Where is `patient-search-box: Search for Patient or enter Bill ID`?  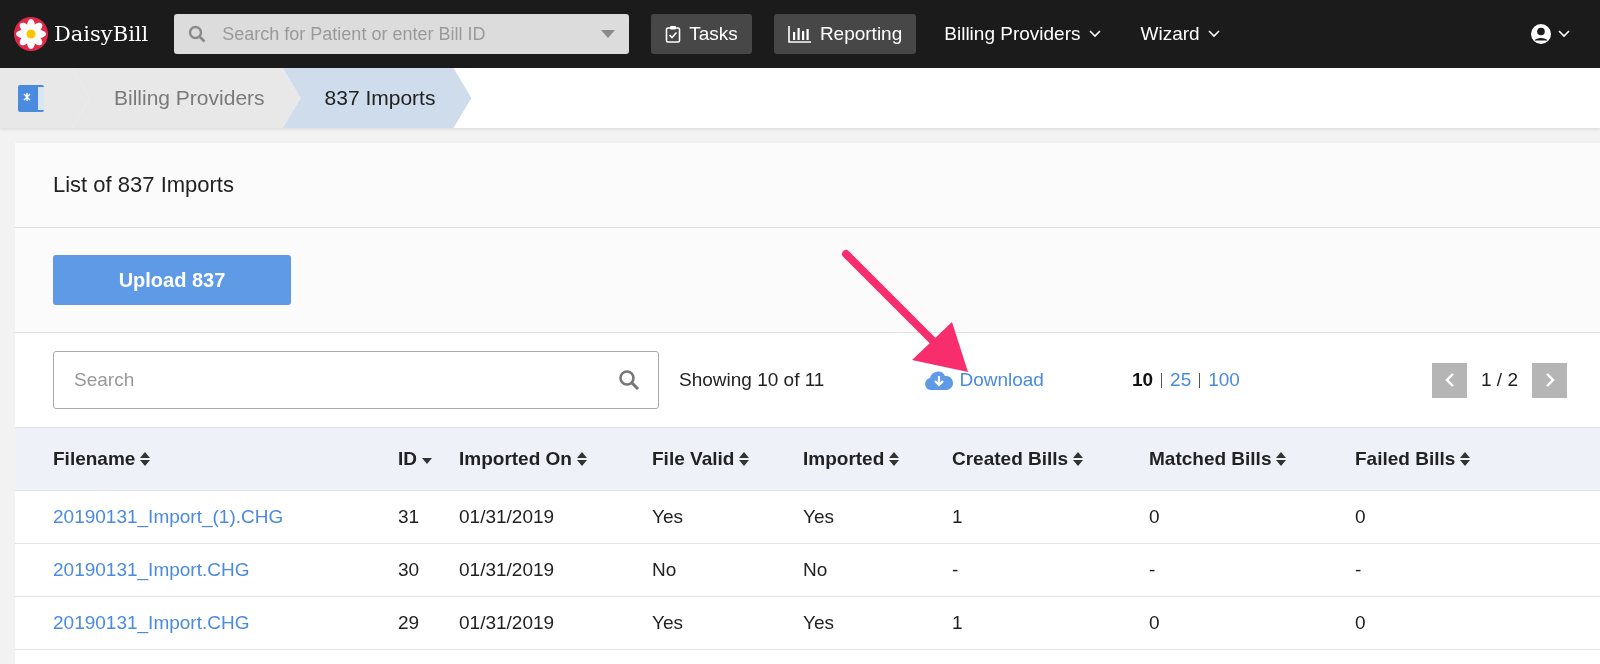
patient-search-box: Search for Patient or enter Bill ID is located at coordinates (402, 34).